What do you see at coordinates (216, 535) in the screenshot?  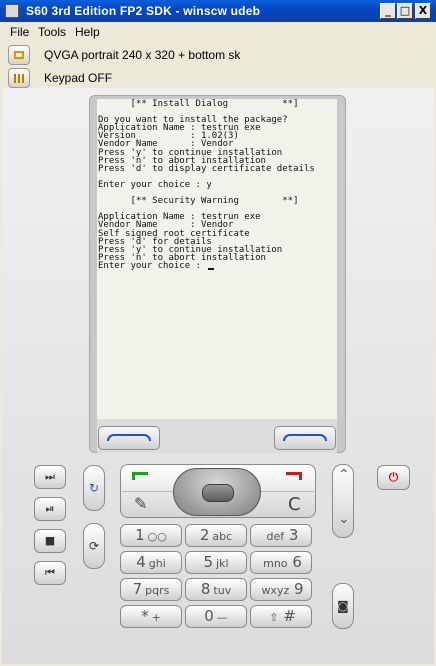 I see `key-2: 2 abc` at bounding box center [216, 535].